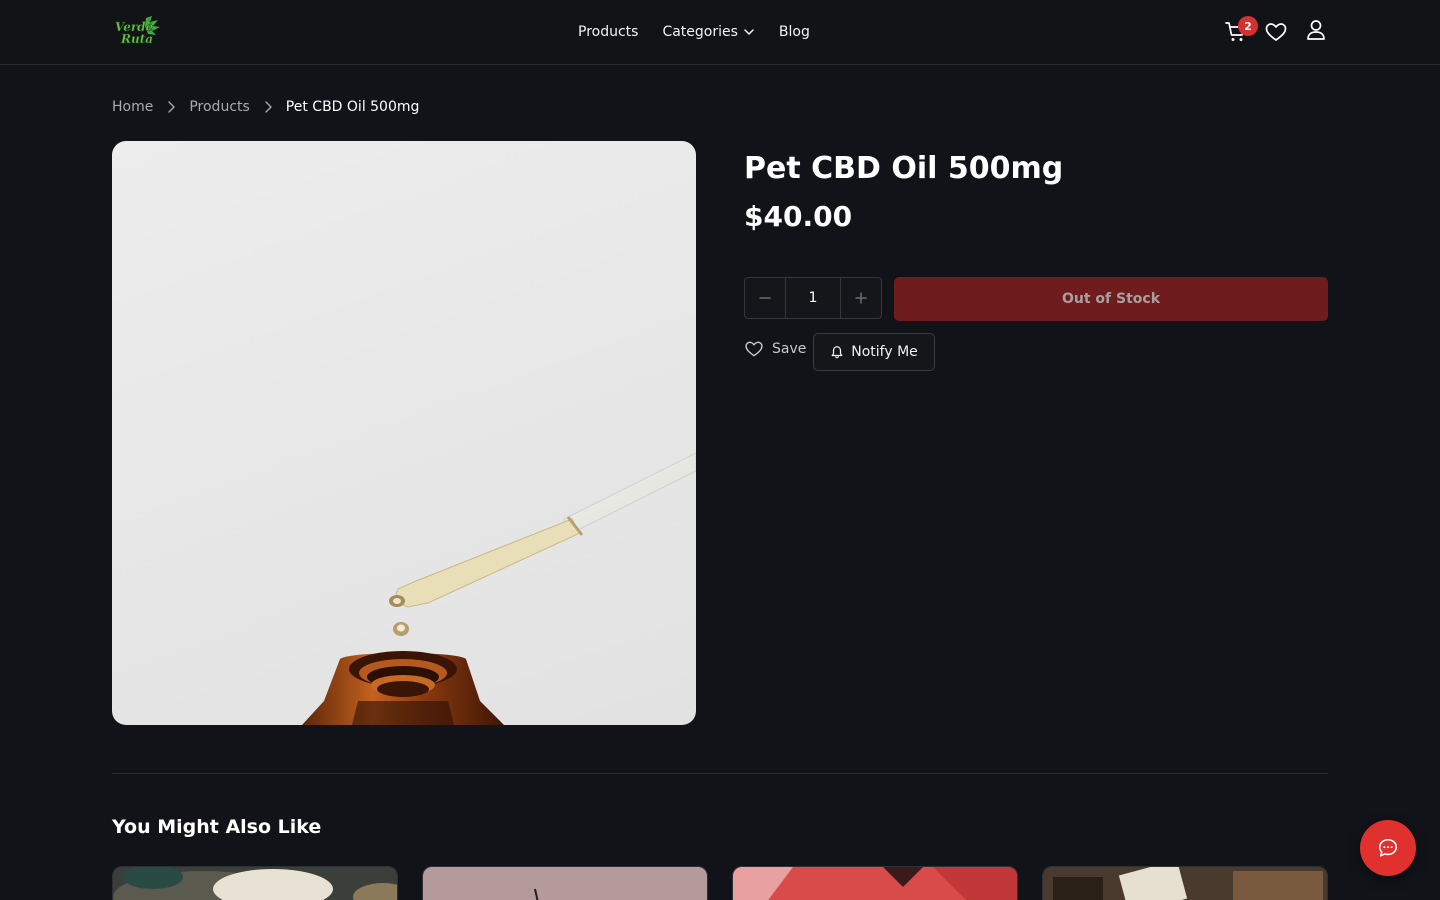  I want to click on decrease-quantity-button, so click(765, 298).